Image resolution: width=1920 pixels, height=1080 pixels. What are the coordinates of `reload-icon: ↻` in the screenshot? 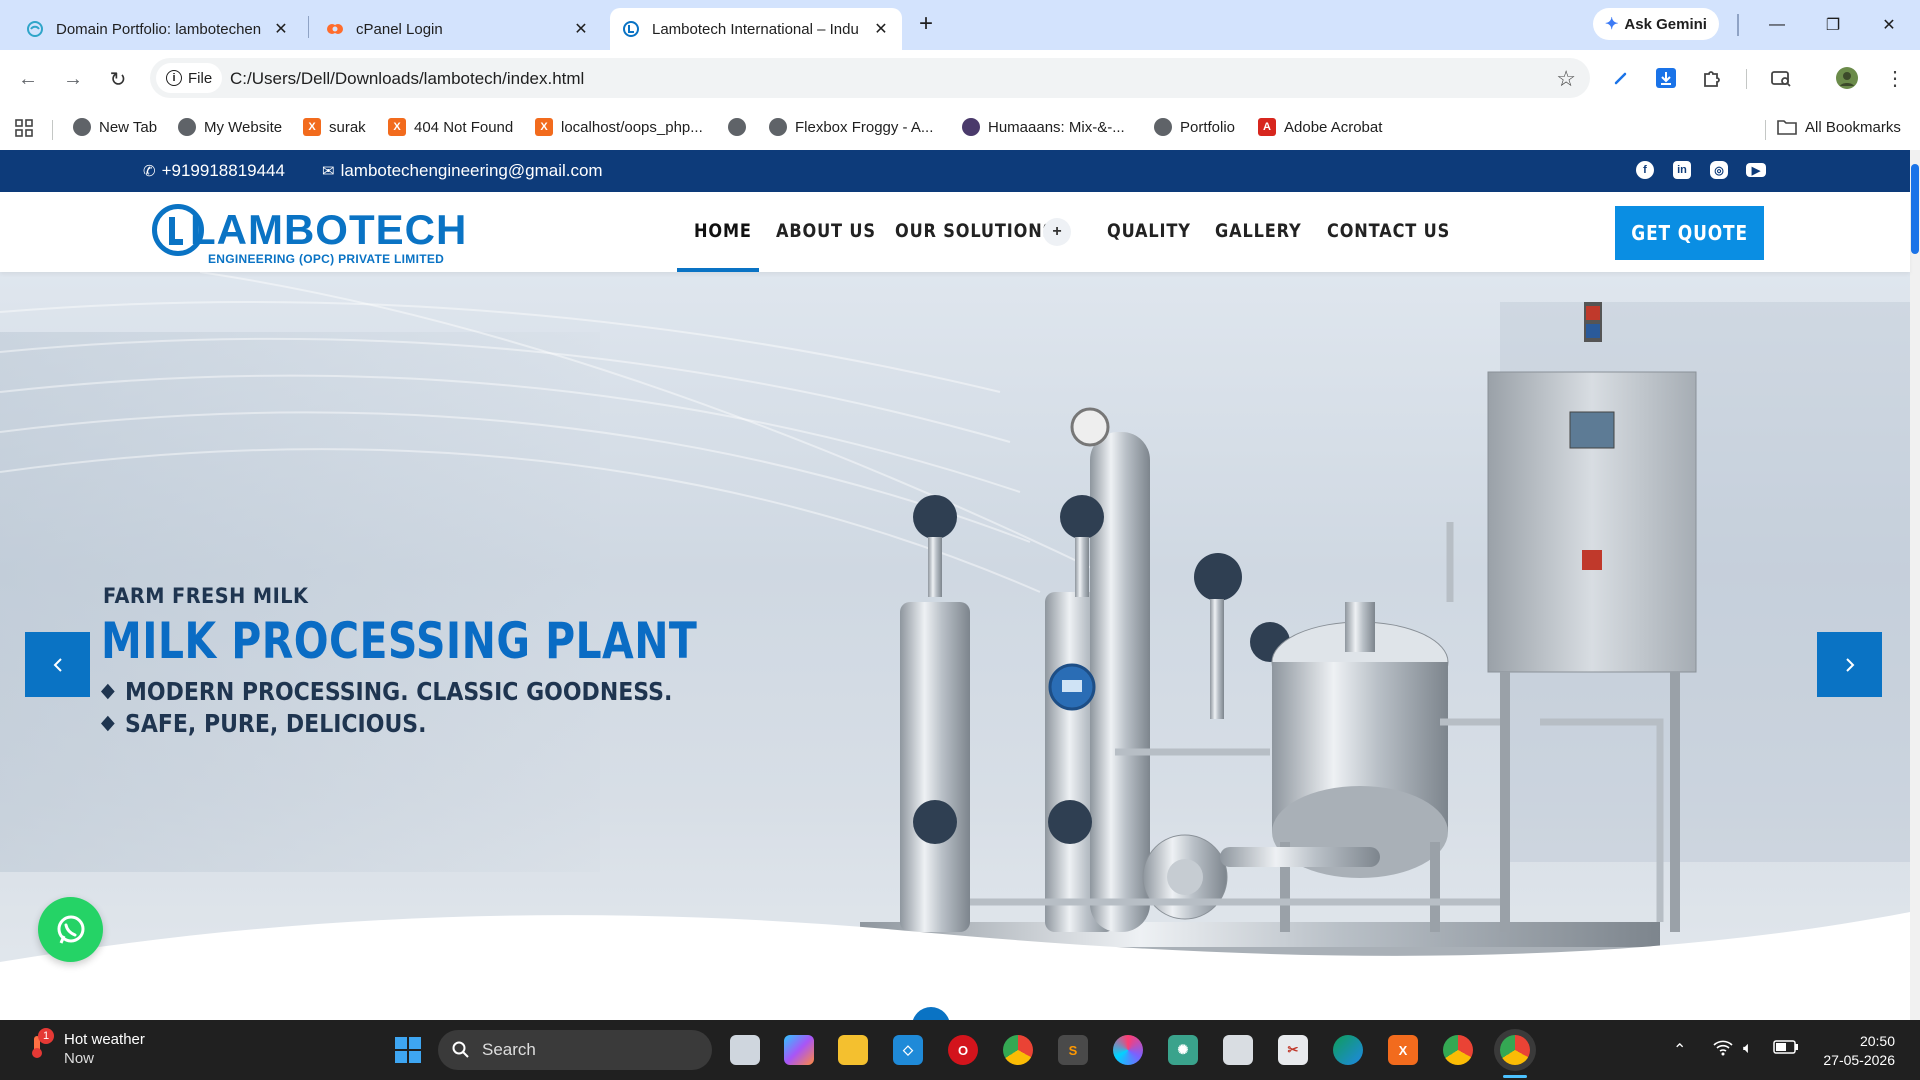 It's located at (118, 79).